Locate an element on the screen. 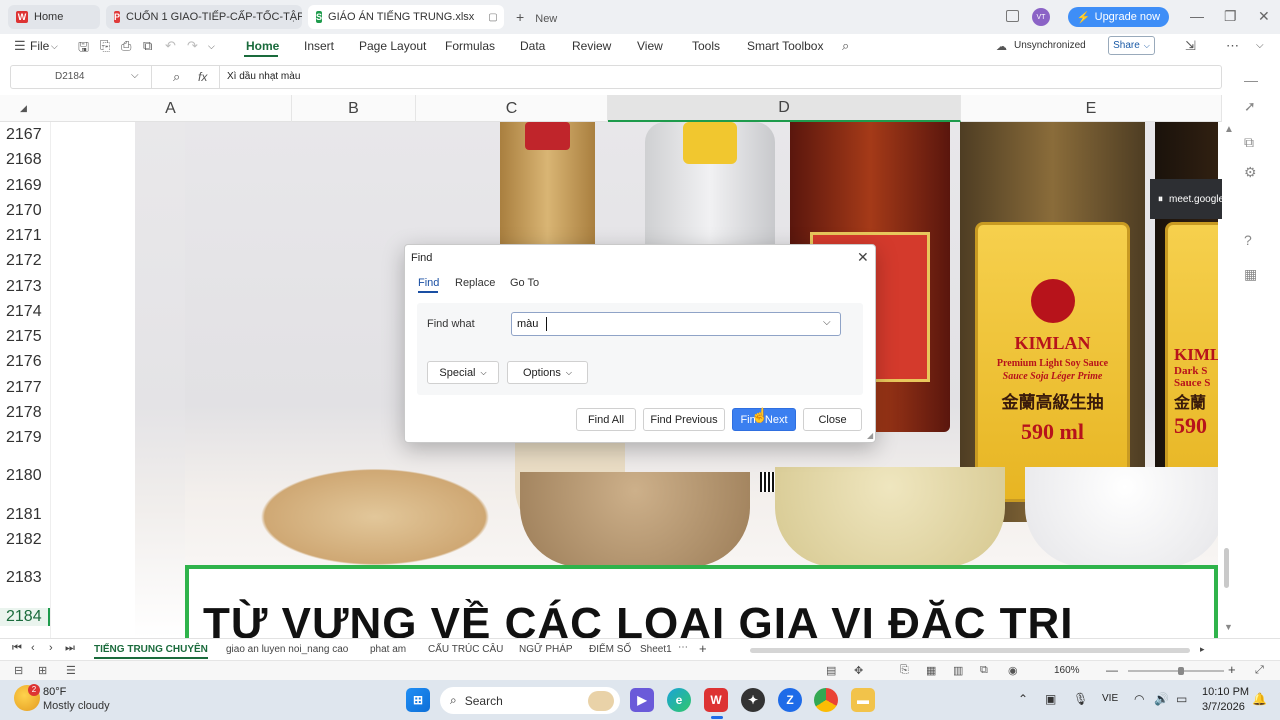  column-header-a: A is located at coordinates (171, 108).